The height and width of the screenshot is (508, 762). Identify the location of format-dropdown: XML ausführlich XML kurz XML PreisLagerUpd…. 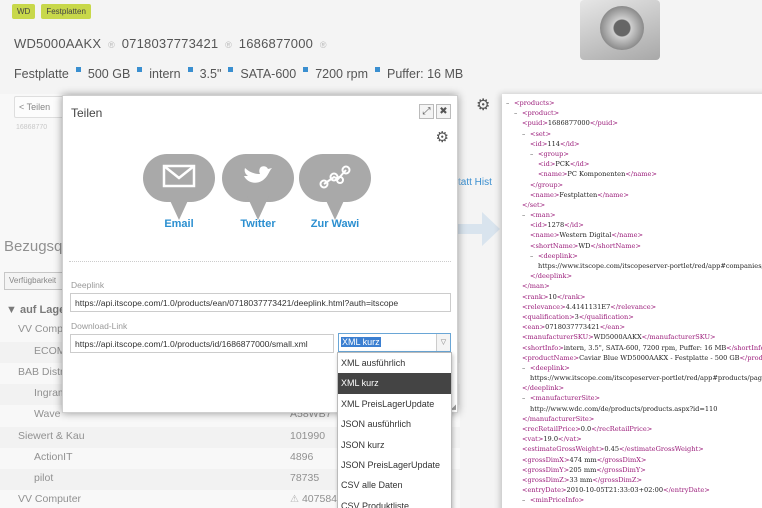
(394, 430).